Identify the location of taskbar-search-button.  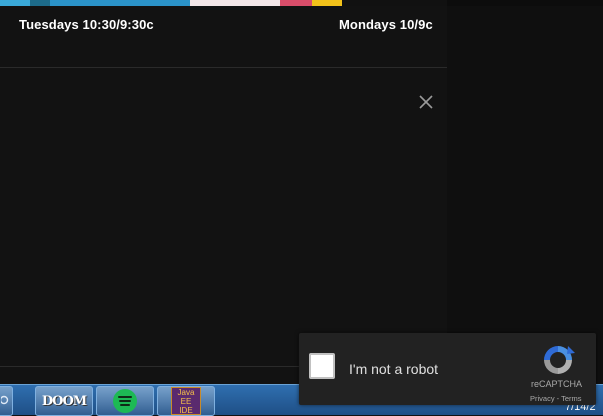
(6, 401).